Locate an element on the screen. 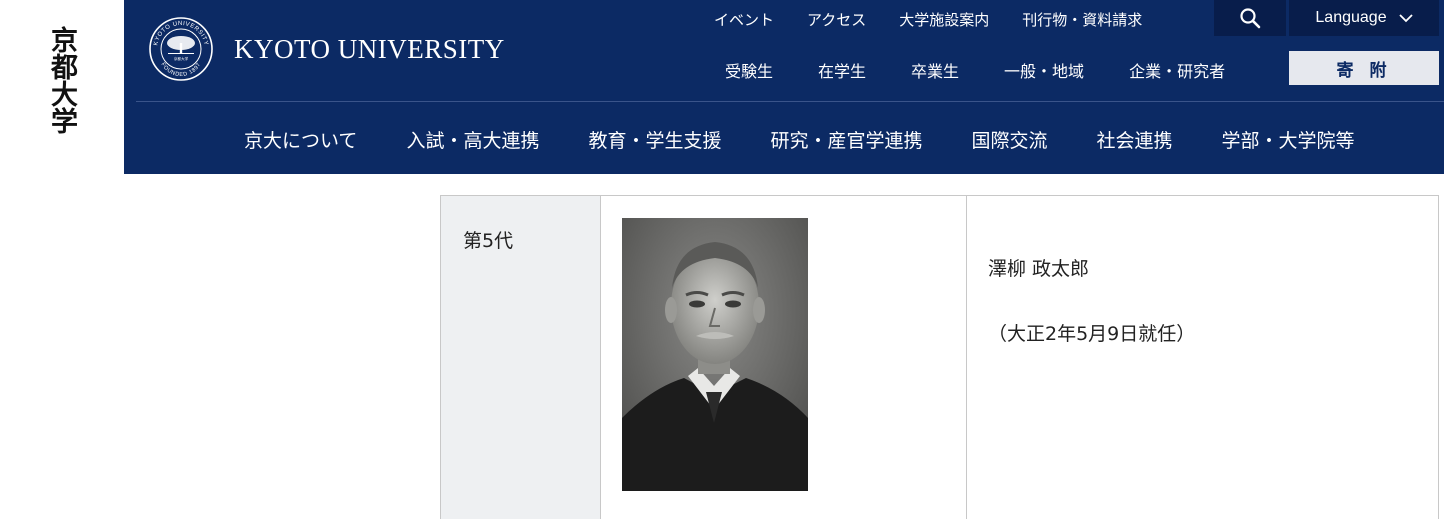  language-label: Language is located at coordinates (1351, 17).